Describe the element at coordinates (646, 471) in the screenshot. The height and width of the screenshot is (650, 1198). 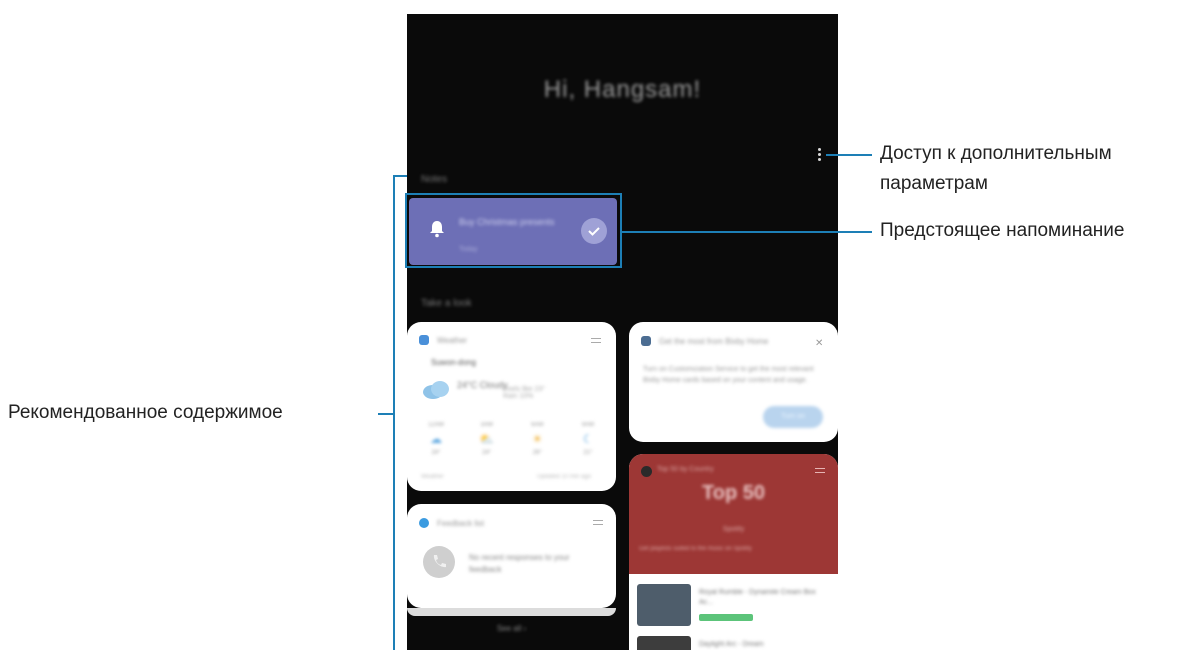
I see `spotify-icon` at that location.